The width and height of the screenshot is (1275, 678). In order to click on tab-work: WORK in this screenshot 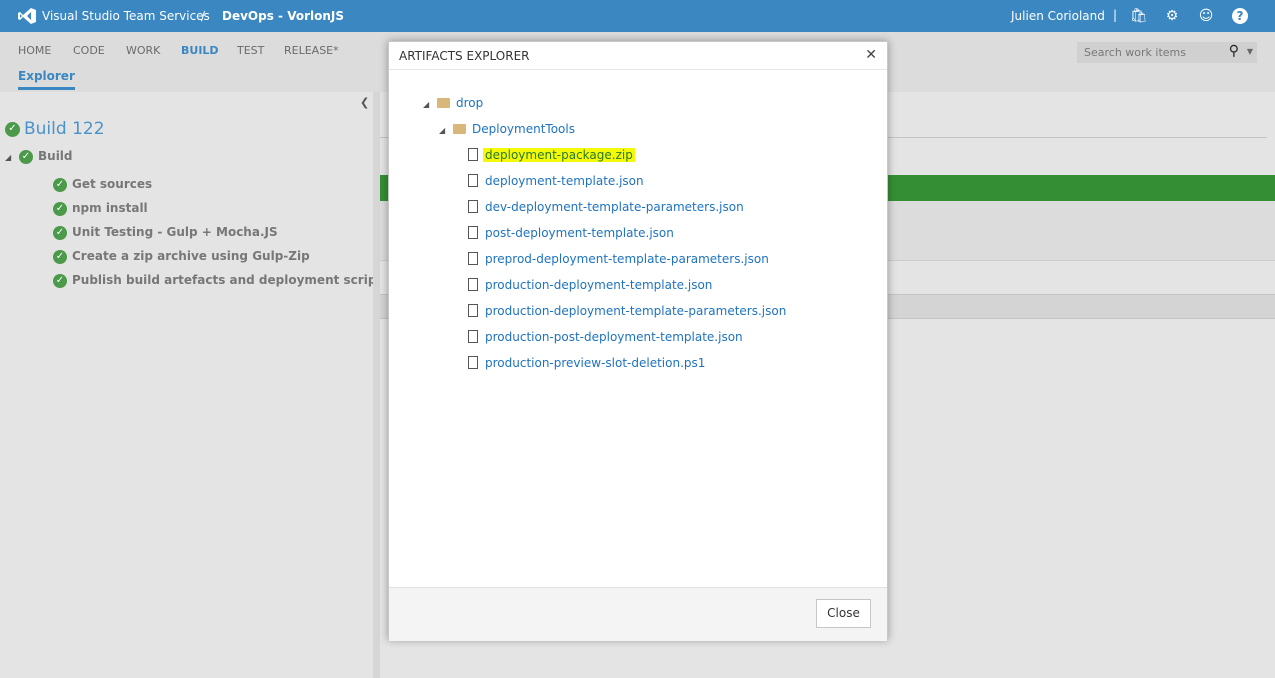, I will do `click(143, 50)`.